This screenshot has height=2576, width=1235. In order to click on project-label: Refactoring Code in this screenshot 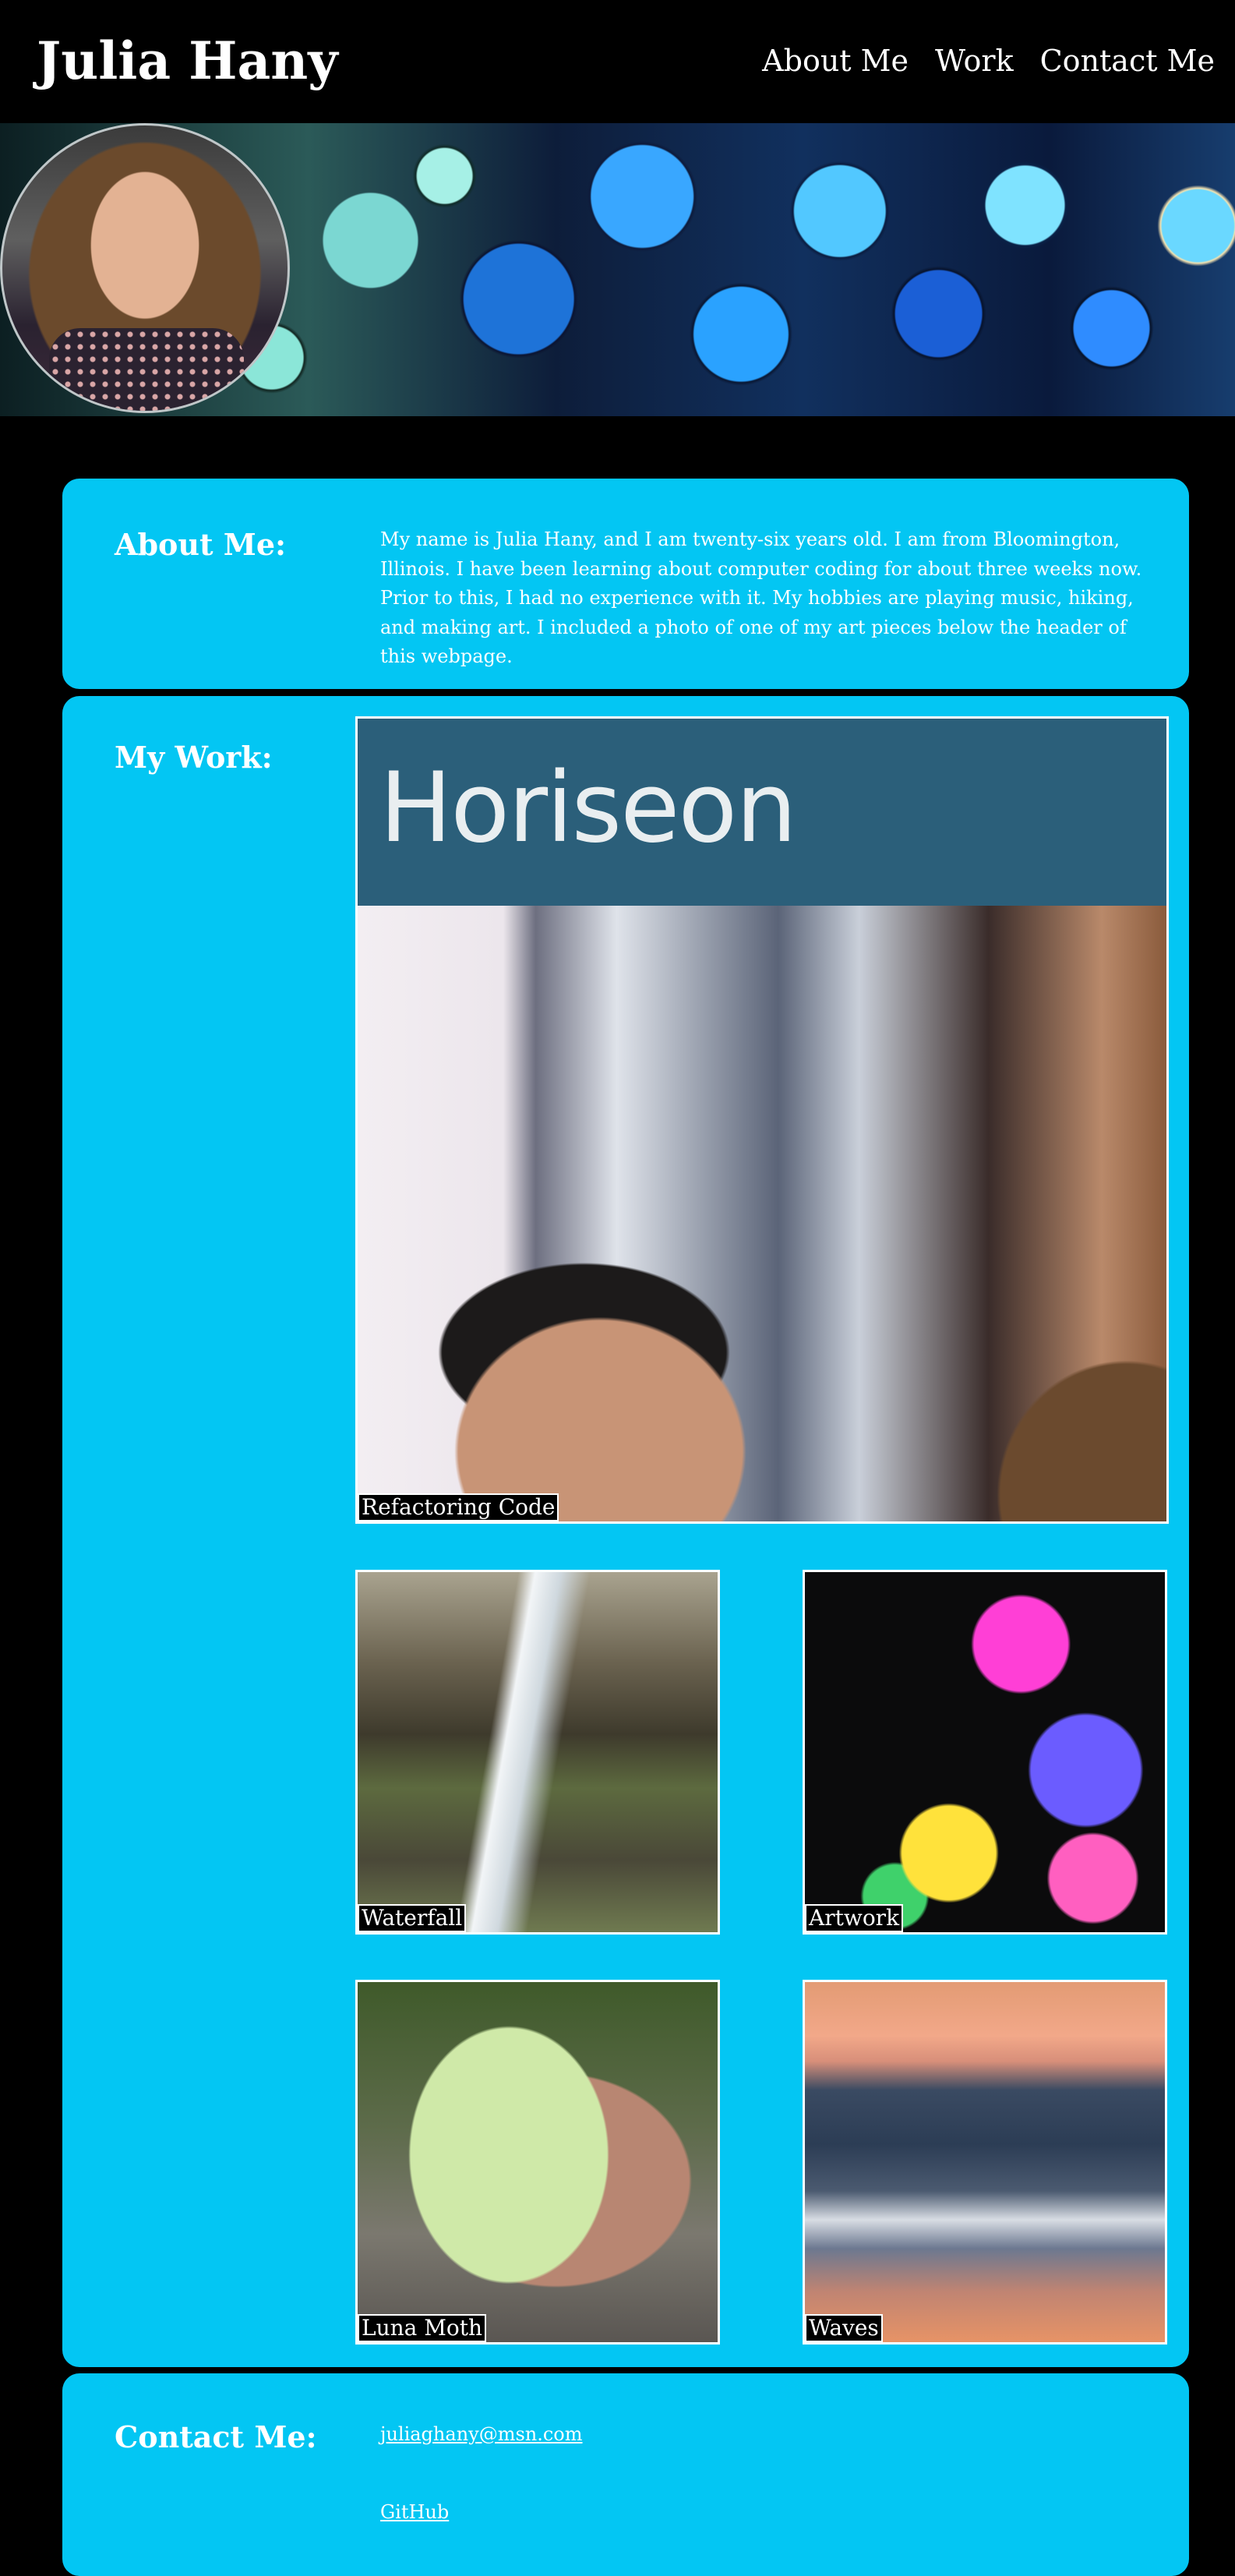, I will do `click(458, 1507)`.